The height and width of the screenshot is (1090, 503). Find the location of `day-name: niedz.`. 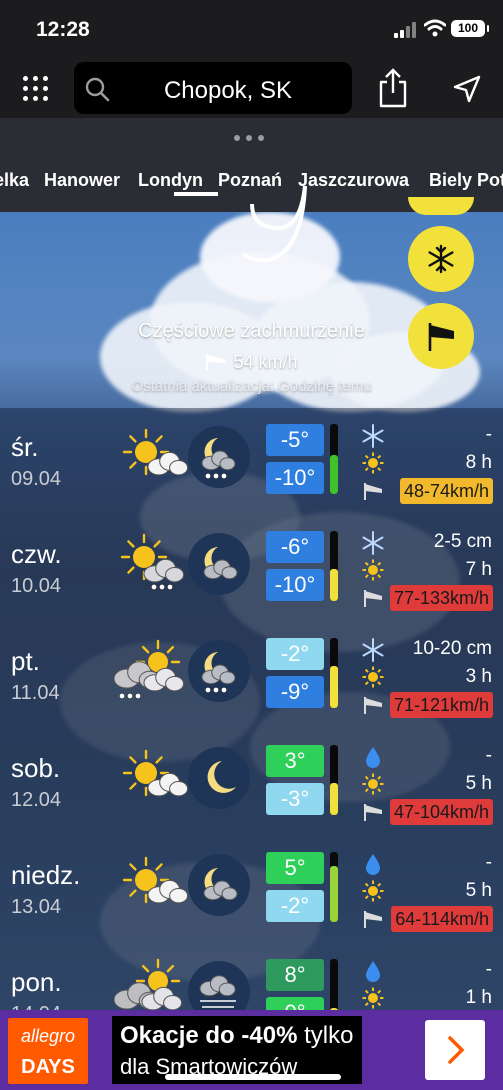

day-name: niedz. is located at coordinates (46, 875).